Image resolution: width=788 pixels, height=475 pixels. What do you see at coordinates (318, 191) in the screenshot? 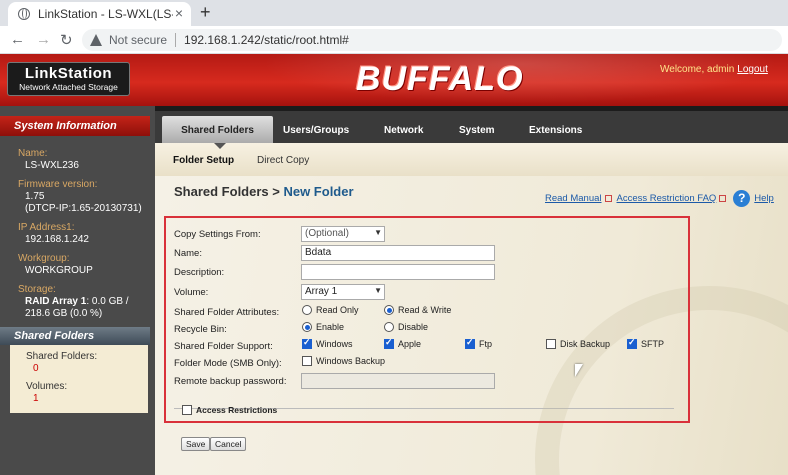
I see `breadcrumb-current: New Folder` at bounding box center [318, 191].